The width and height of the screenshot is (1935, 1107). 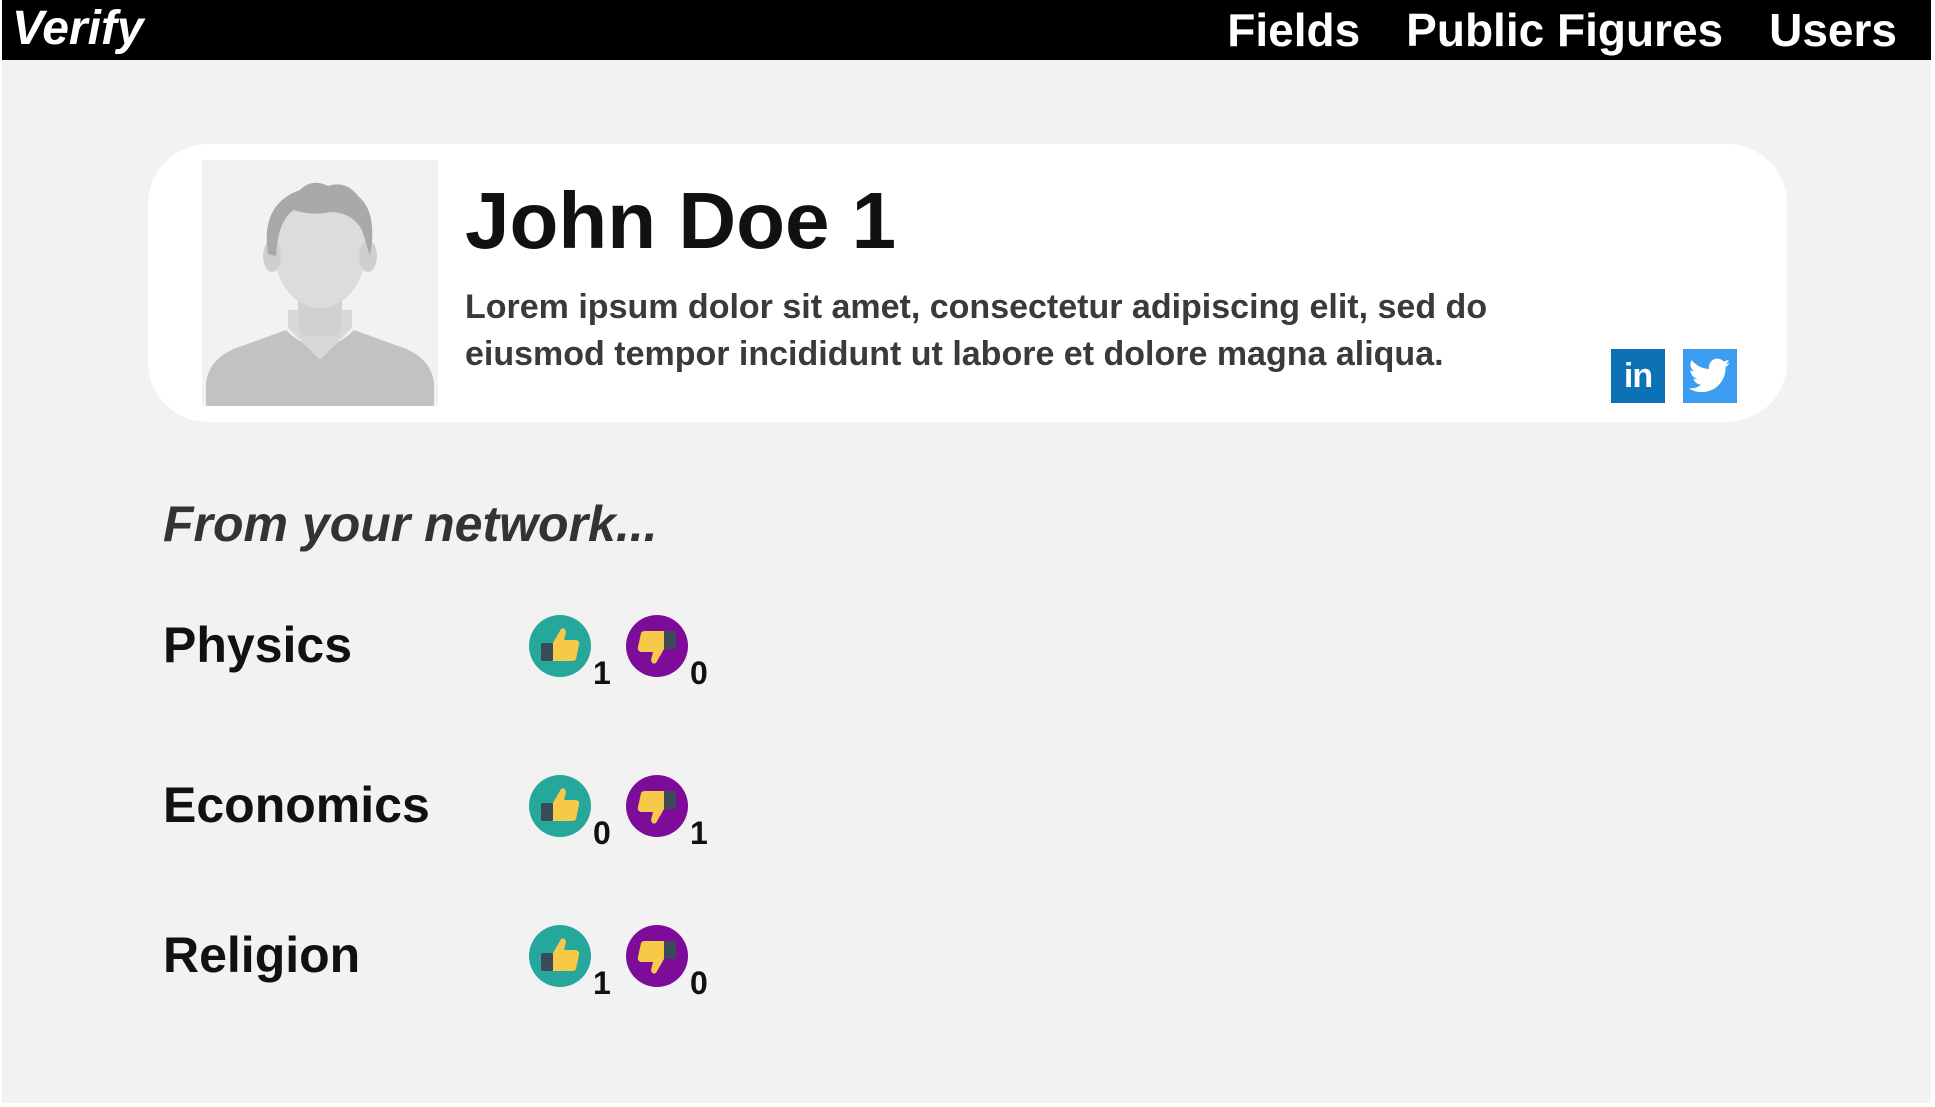 I want to click on twitter-button, so click(x=1710, y=376).